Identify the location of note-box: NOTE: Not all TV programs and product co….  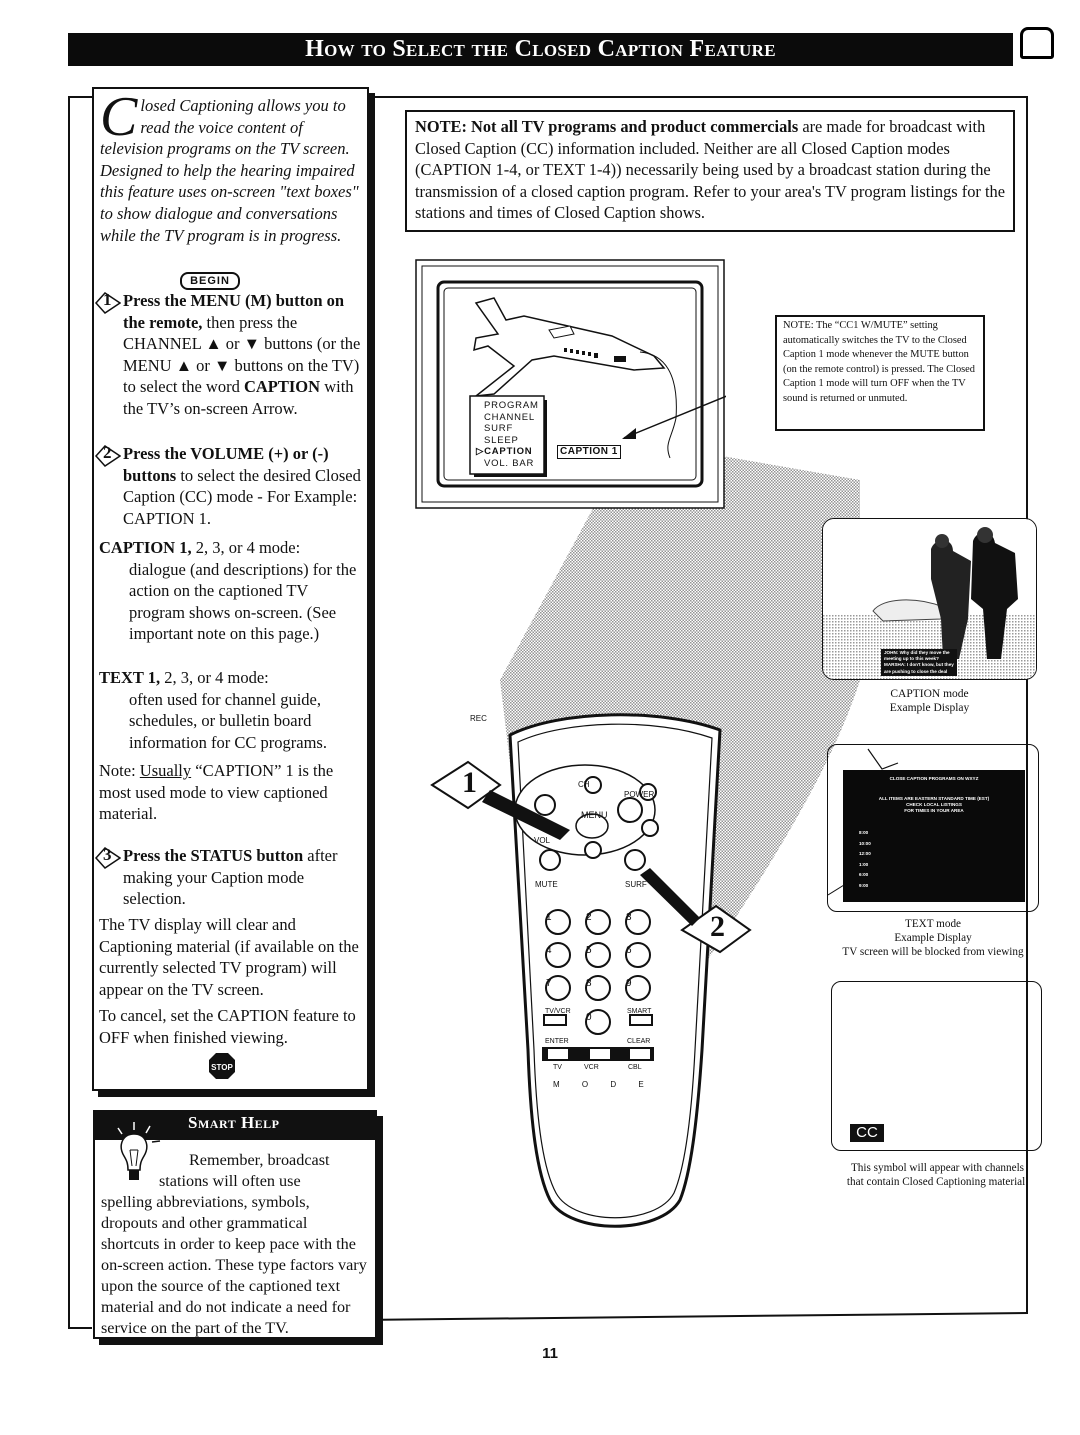
(710, 171).